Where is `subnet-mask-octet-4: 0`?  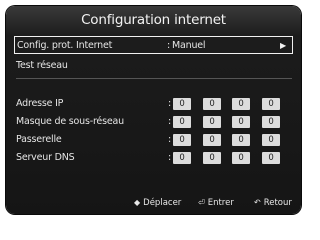
subnet-mask-octet-4: 0 is located at coordinates (271, 122).